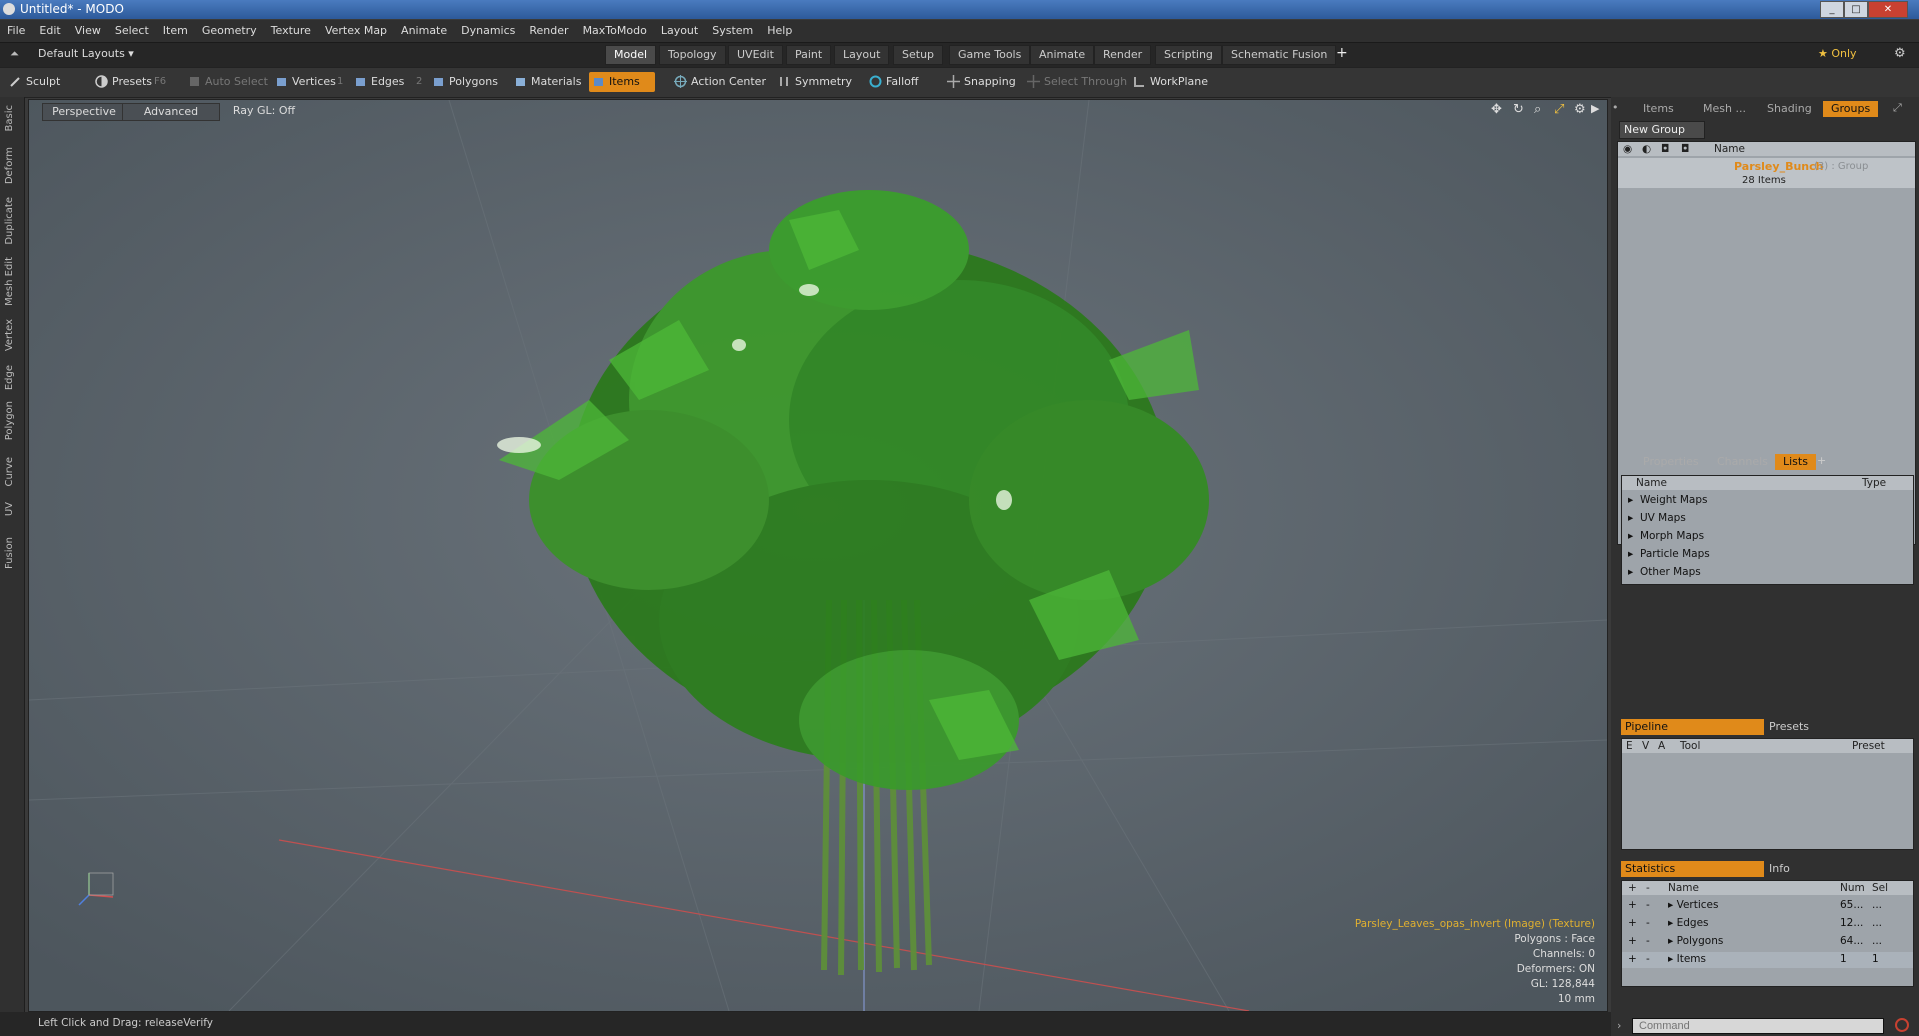 Image resolution: width=1919 pixels, height=1036 pixels. I want to click on tab-model: Model, so click(631, 55).